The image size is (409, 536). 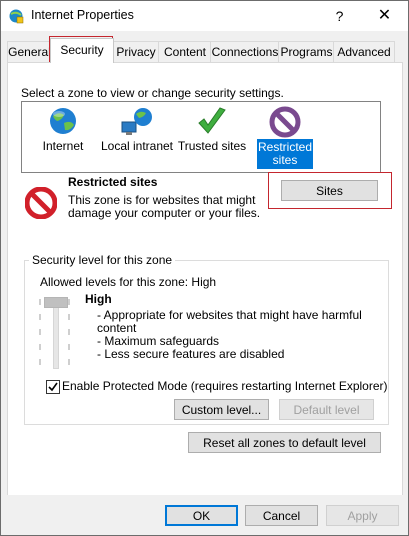 I want to click on level-bullet: content, so click(x=117, y=328).